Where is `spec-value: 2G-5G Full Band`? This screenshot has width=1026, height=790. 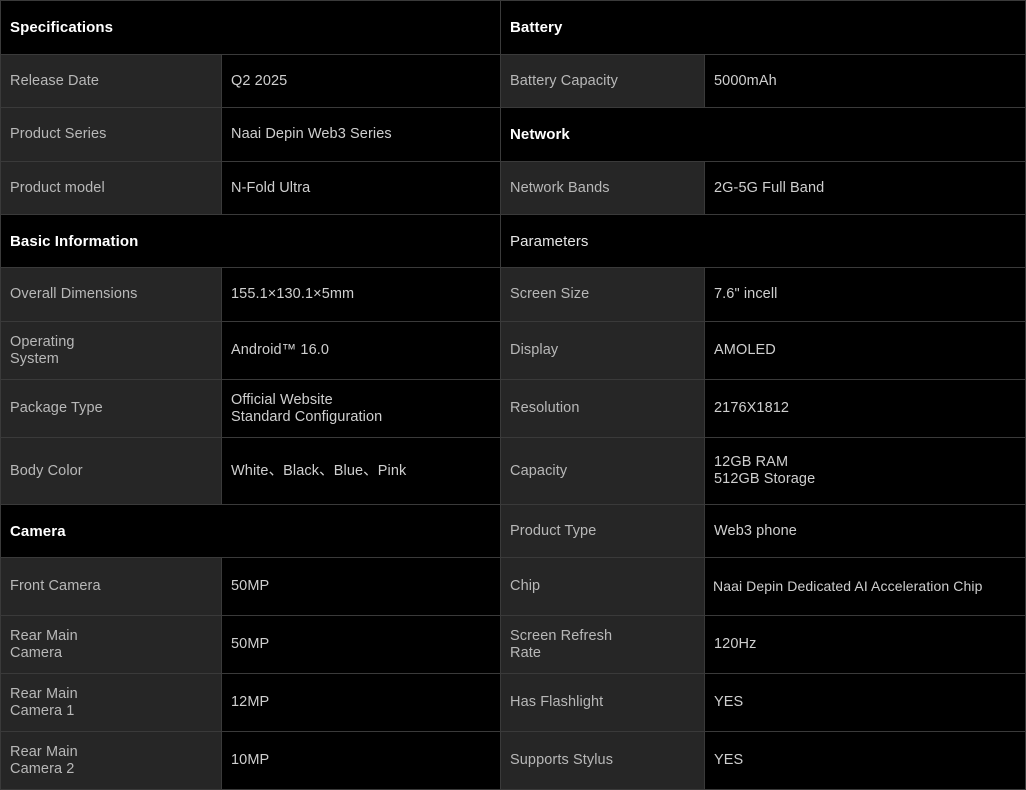 spec-value: 2G-5G Full Band is located at coordinates (864, 188).